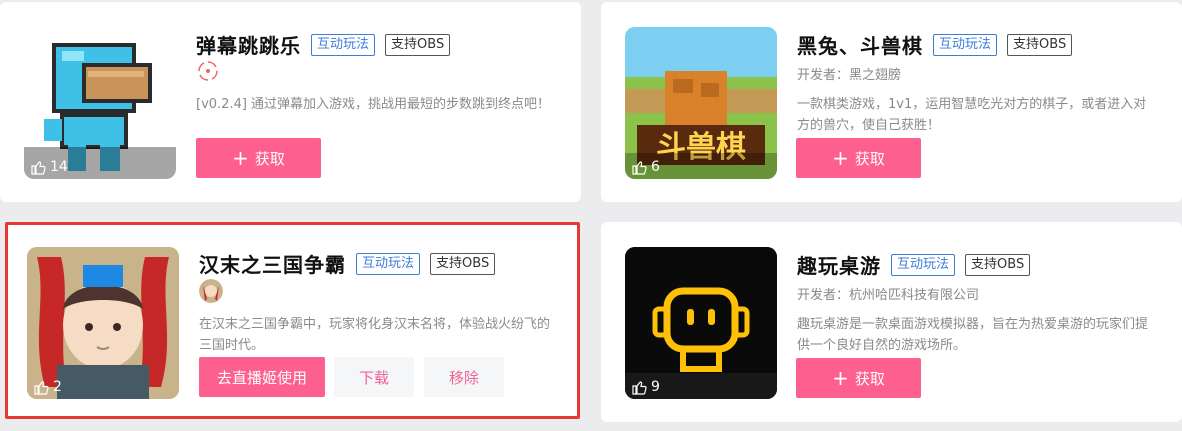 This screenshot has height=431, width=1182. What do you see at coordinates (373, 104) in the screenshot?
I see `game-description: [v0.2.4] 通过弹幕加入游戏，挑战用最短的步数跳到终点吧！` at bounding box center [373, 104].